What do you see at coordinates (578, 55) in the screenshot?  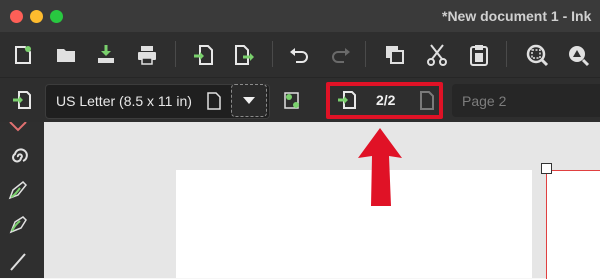 I see `zoom-drawing-icon` at bounding box center [578, 55].